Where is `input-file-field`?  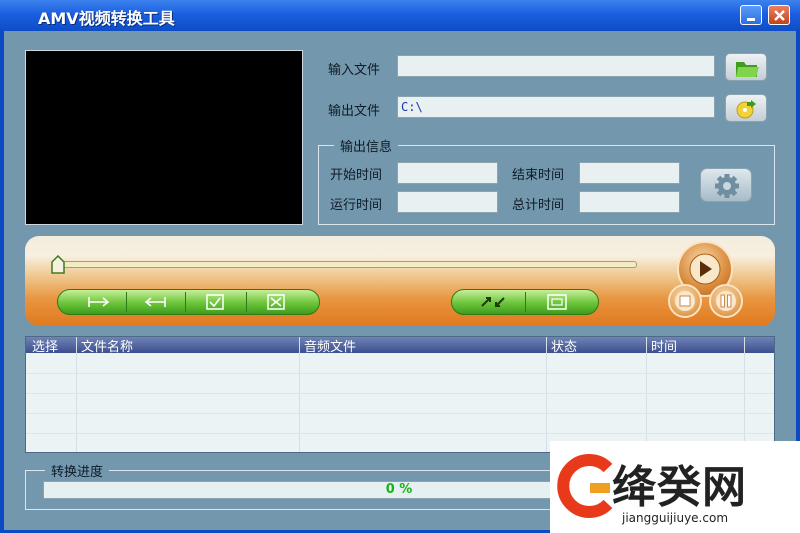
input-file-field is located at coordinates (556, 66).